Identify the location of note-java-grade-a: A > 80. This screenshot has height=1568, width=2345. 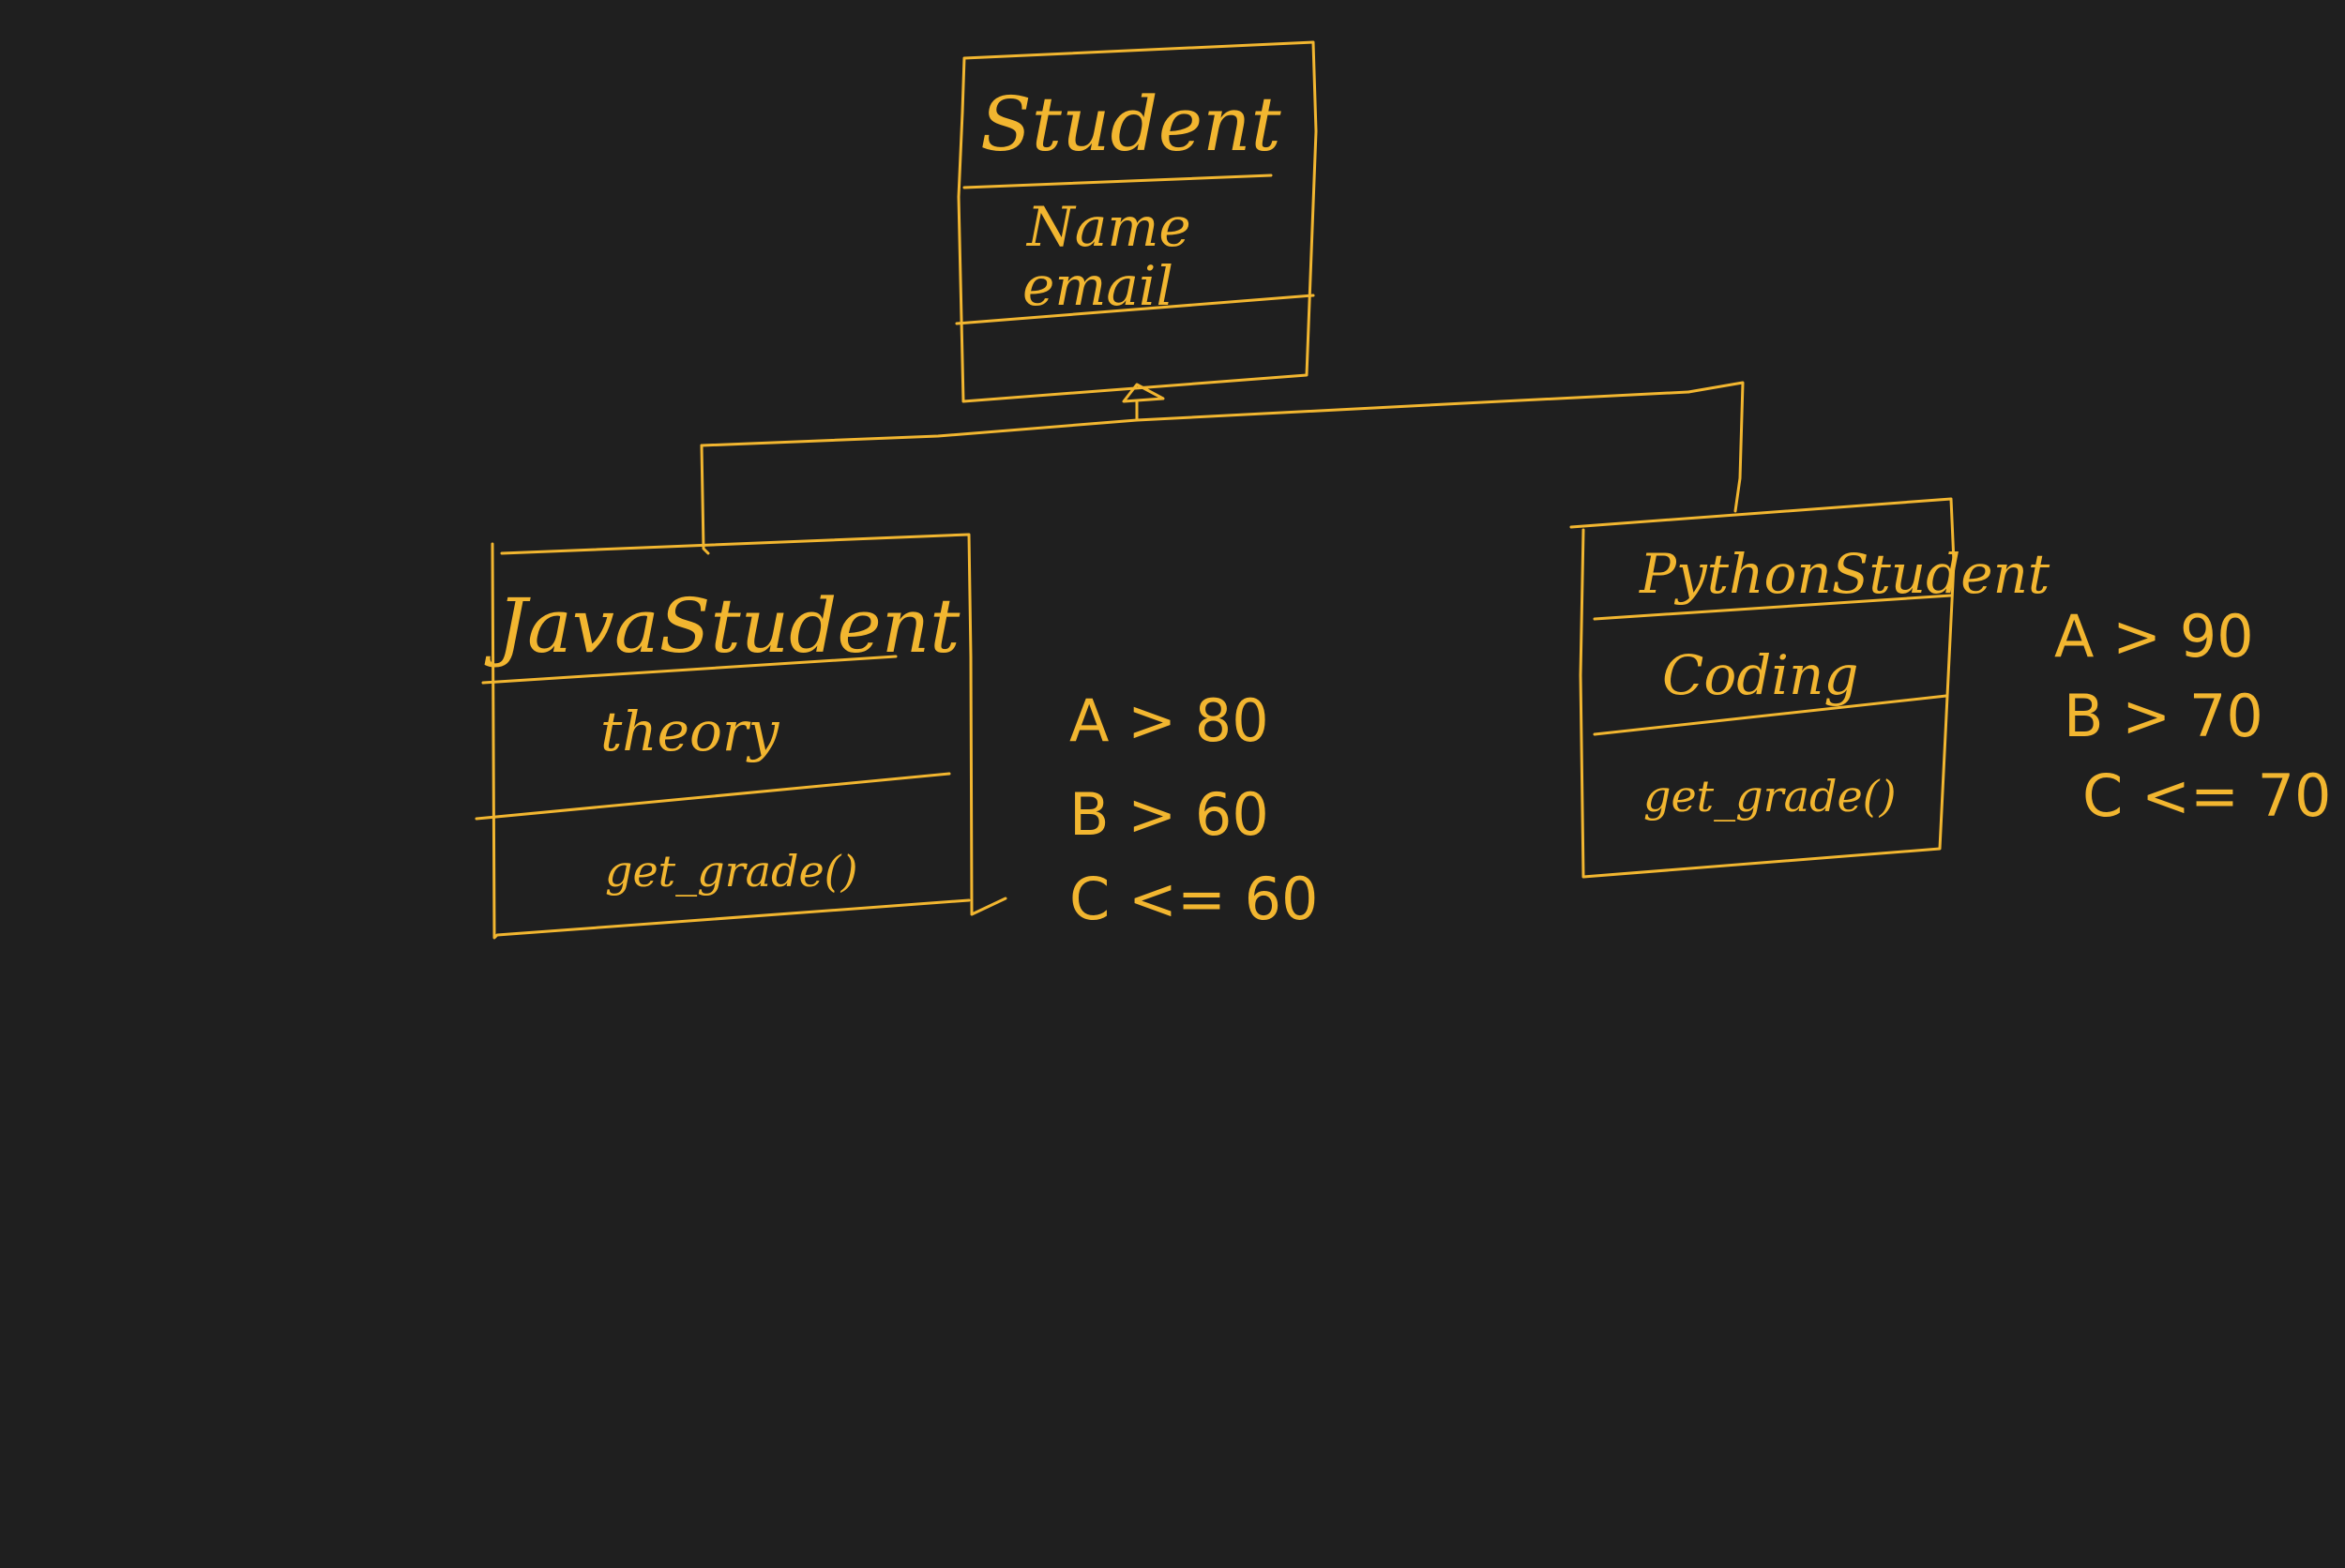
(1169, 720).